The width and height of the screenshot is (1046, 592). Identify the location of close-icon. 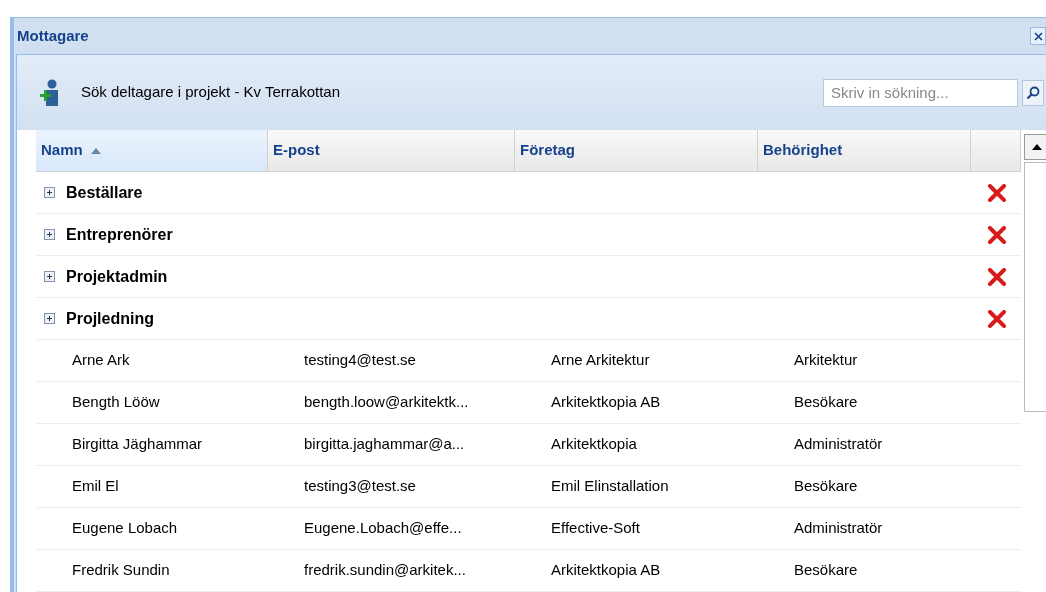
(1038, 36).